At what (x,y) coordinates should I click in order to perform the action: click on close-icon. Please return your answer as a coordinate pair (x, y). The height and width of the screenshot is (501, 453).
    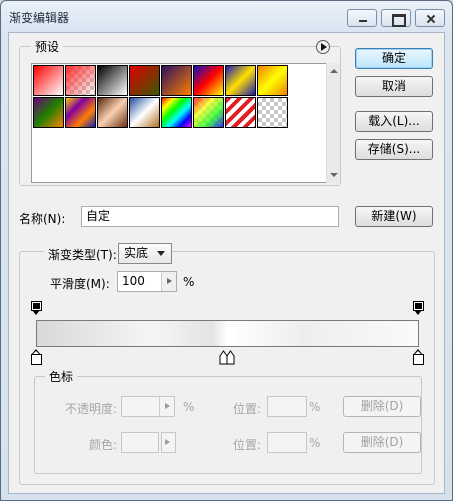
    Looking at the image, I should click on (430, 18).